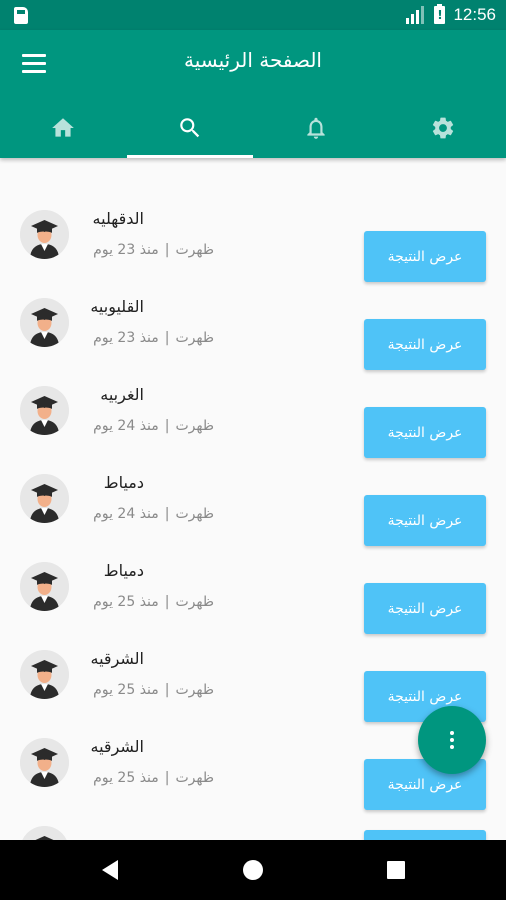 The height and width of the screenshot is (900, 506). I want to click on home-circle-icon, so click(253, 870).